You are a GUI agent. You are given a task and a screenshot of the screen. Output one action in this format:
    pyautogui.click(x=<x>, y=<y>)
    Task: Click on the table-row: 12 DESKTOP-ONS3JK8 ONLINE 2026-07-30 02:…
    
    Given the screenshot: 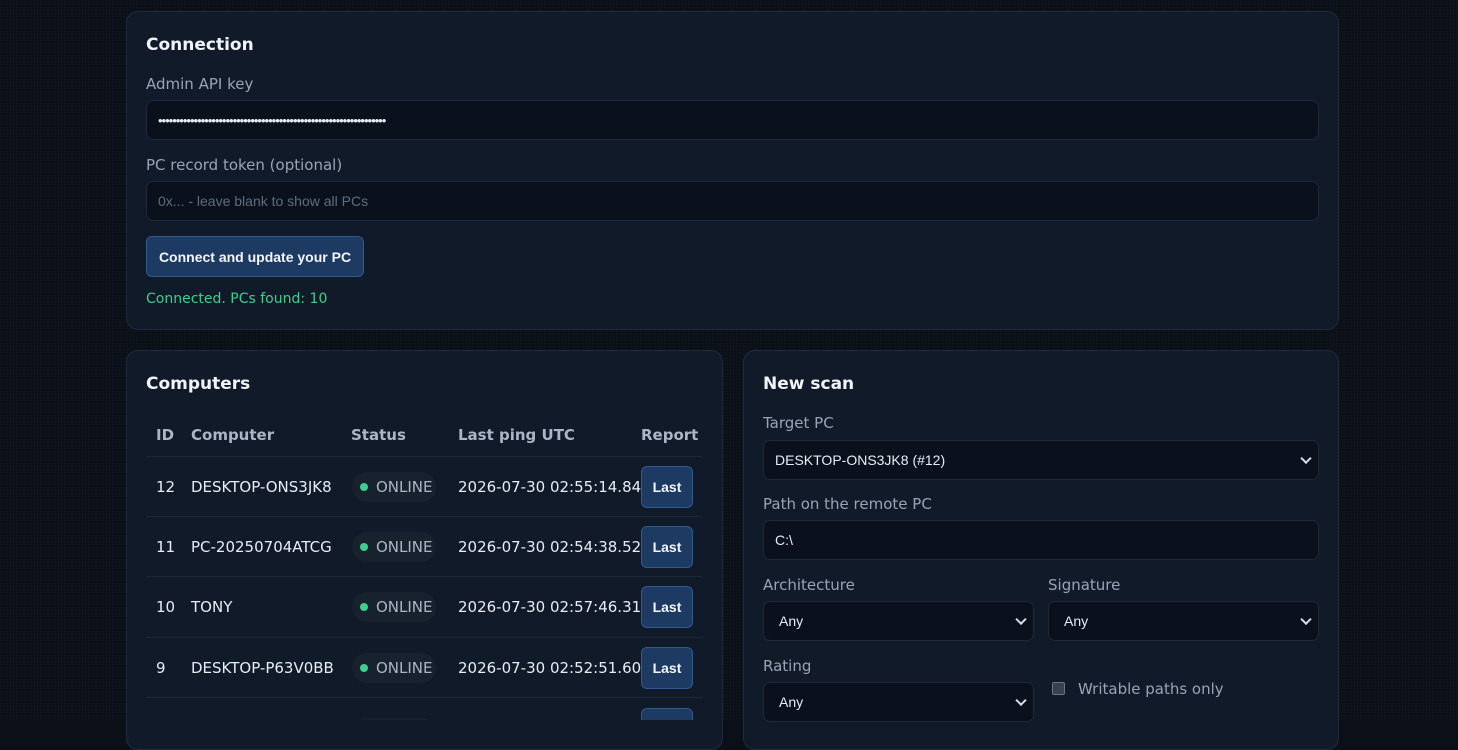 What is the action you would take?
    pyautogui.click(x=424, y=486)
    